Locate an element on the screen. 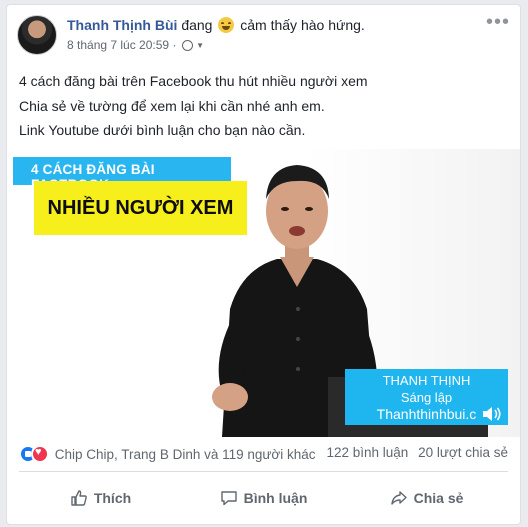 The height and width of the screenshot is (527, 528). share-button-label: Chia sẻ is located at coordinates (438, 498).